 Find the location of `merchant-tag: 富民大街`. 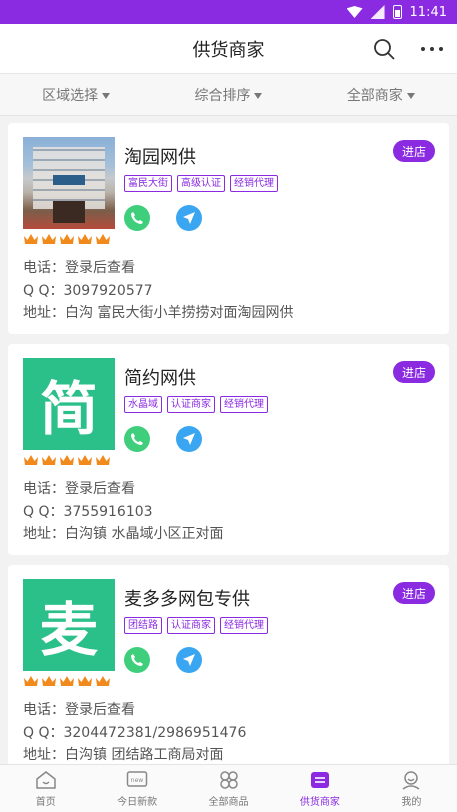

merchant-tag: 富民大街 is located at coordinates (148, 183).